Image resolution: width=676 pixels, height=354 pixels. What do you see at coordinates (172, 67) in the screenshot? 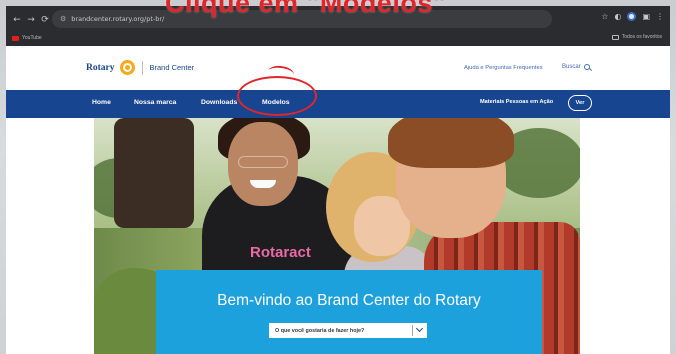
I see `brand-center-label: Brand Center` at bounding box center [172, 67].